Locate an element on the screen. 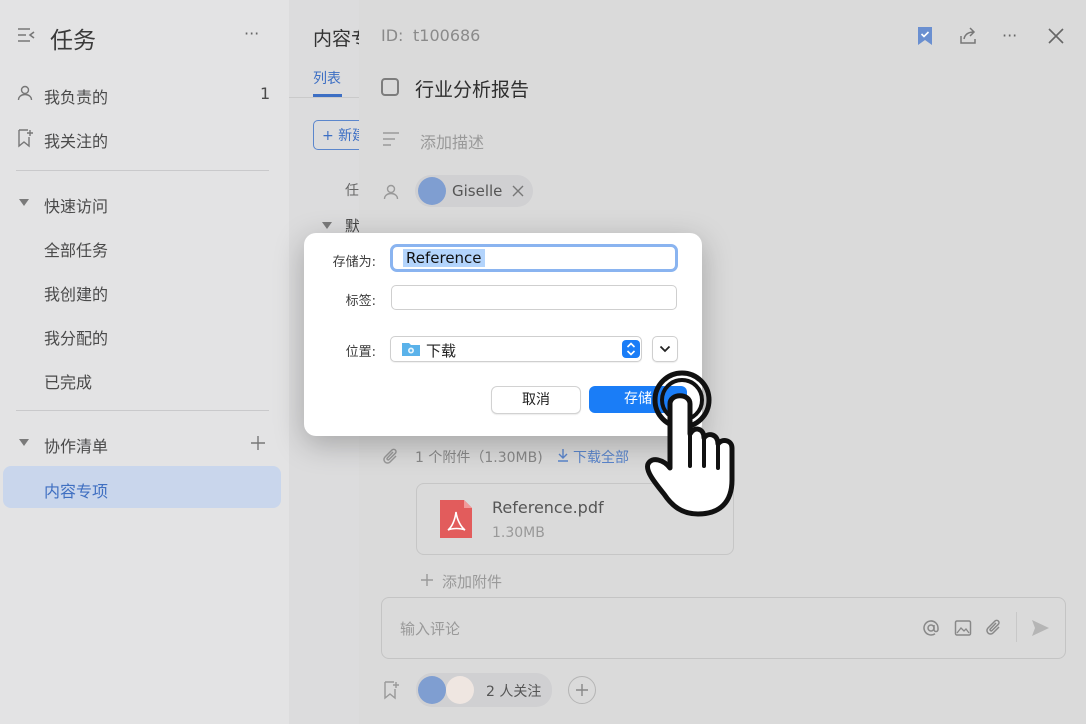 The height and width of the screenshot is (724, 1086). location-value: 下载 is located at coordinates (441, 351).